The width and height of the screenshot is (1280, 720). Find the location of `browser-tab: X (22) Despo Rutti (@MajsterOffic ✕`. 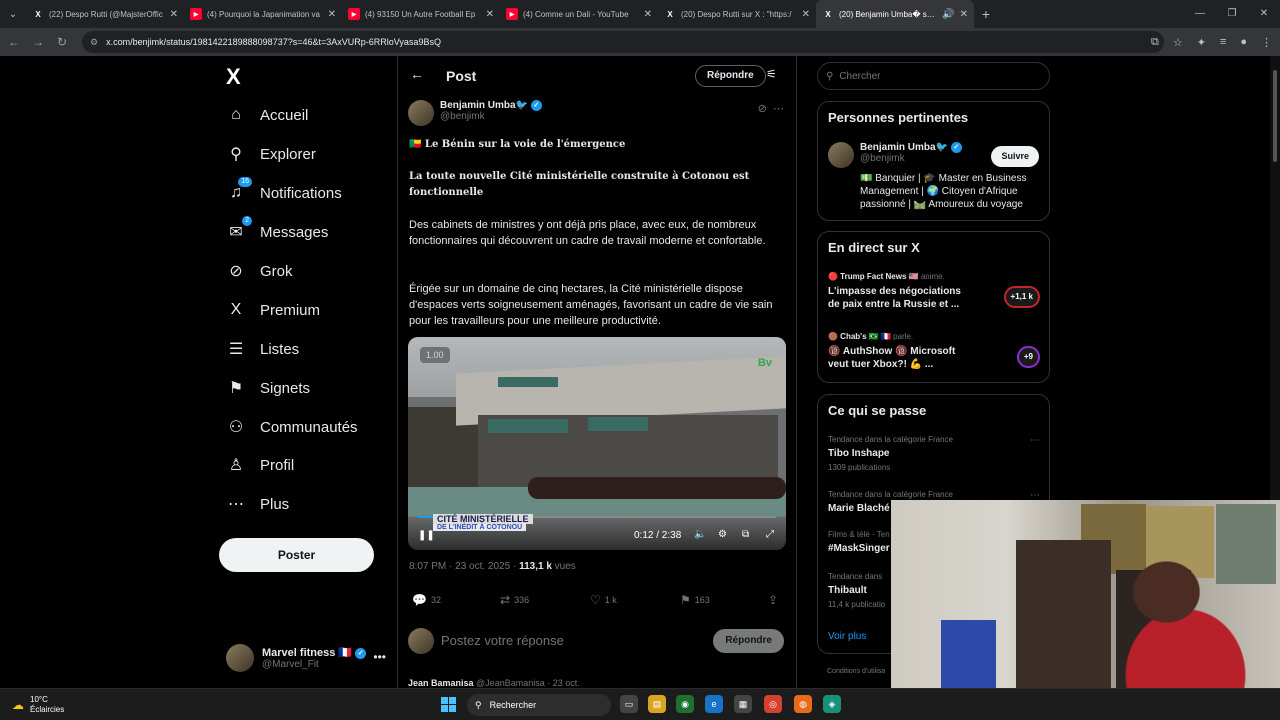

browser-tab: X (22) Despo Rutti (@MajsterOffic ✕ is located at coordinates (105, 14).